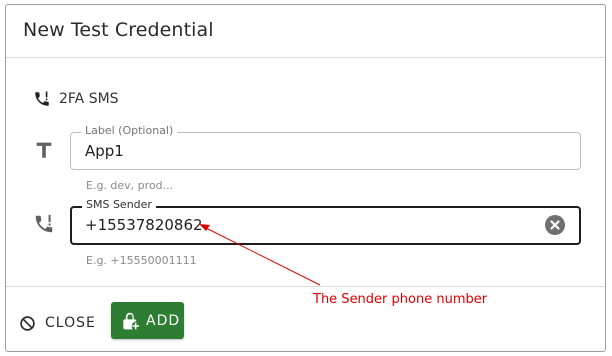  What do you see at coordinates (131, 320) in the screenshot?
I see `lock-plus-icon` at bounding box center [131, 320].